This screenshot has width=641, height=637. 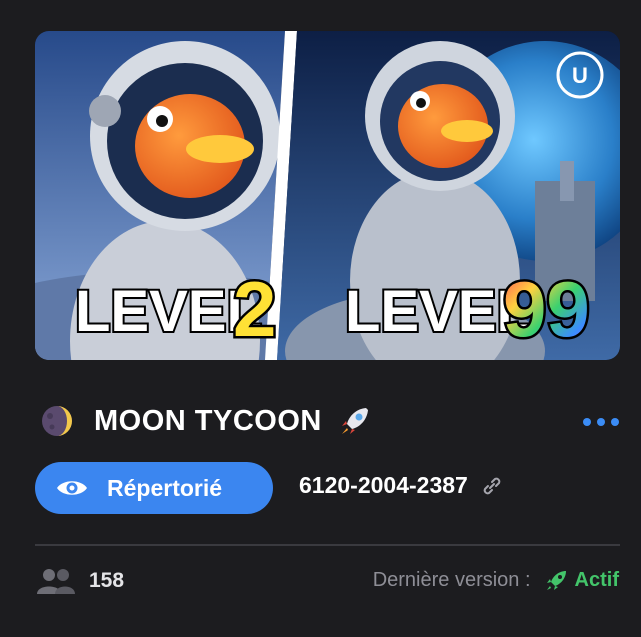 I want to click on version-status: Dernière version : Actif, so click(x=496, y=580).